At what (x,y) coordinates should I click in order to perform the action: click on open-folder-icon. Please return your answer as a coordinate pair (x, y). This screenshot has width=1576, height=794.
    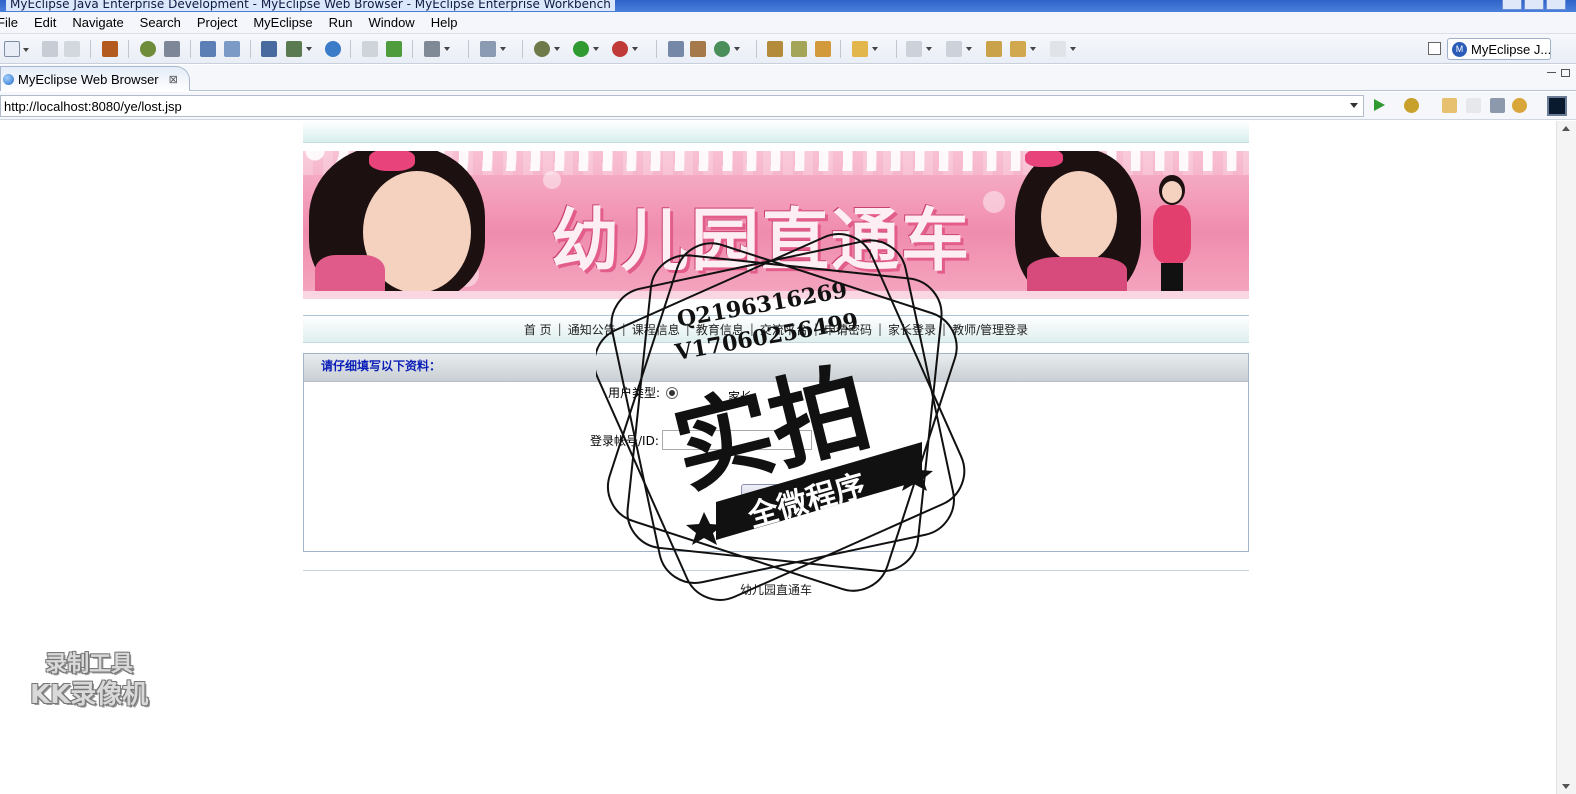
    Looking at the image, I should click on (775, 49).